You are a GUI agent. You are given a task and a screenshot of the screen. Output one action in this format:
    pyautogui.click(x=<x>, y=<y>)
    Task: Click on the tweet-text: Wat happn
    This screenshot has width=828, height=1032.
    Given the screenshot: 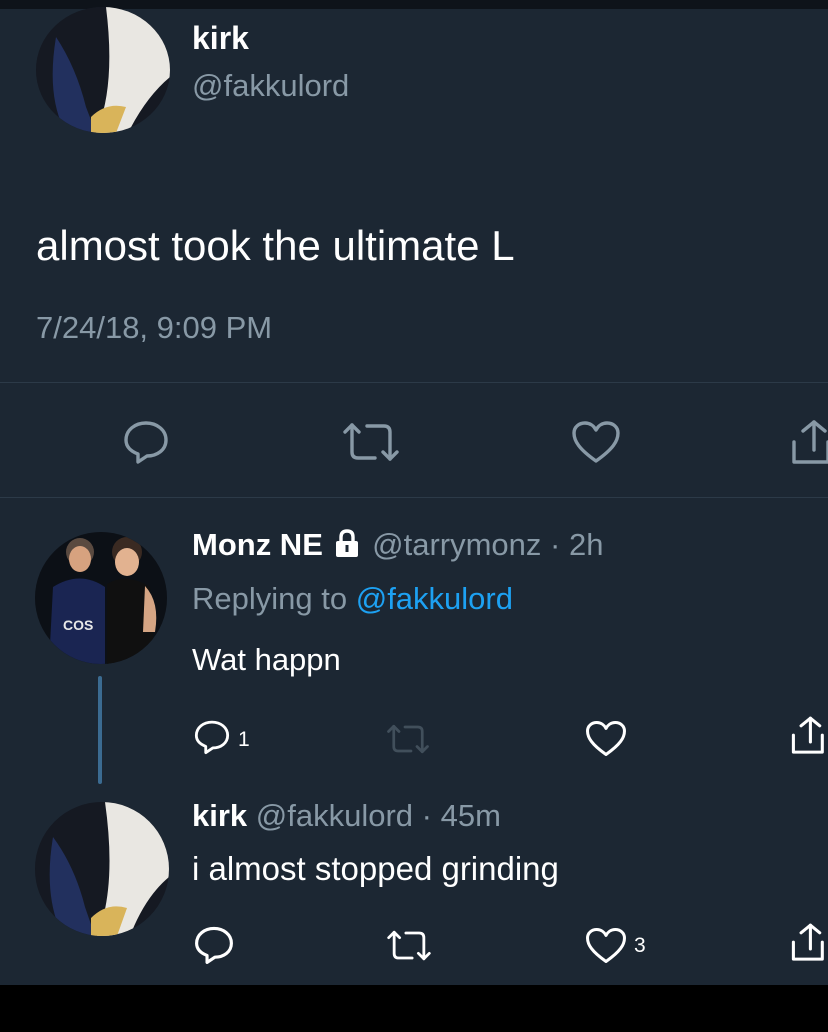 What is the action you would take?
    pyautogui.click(x=266, y=659)
    